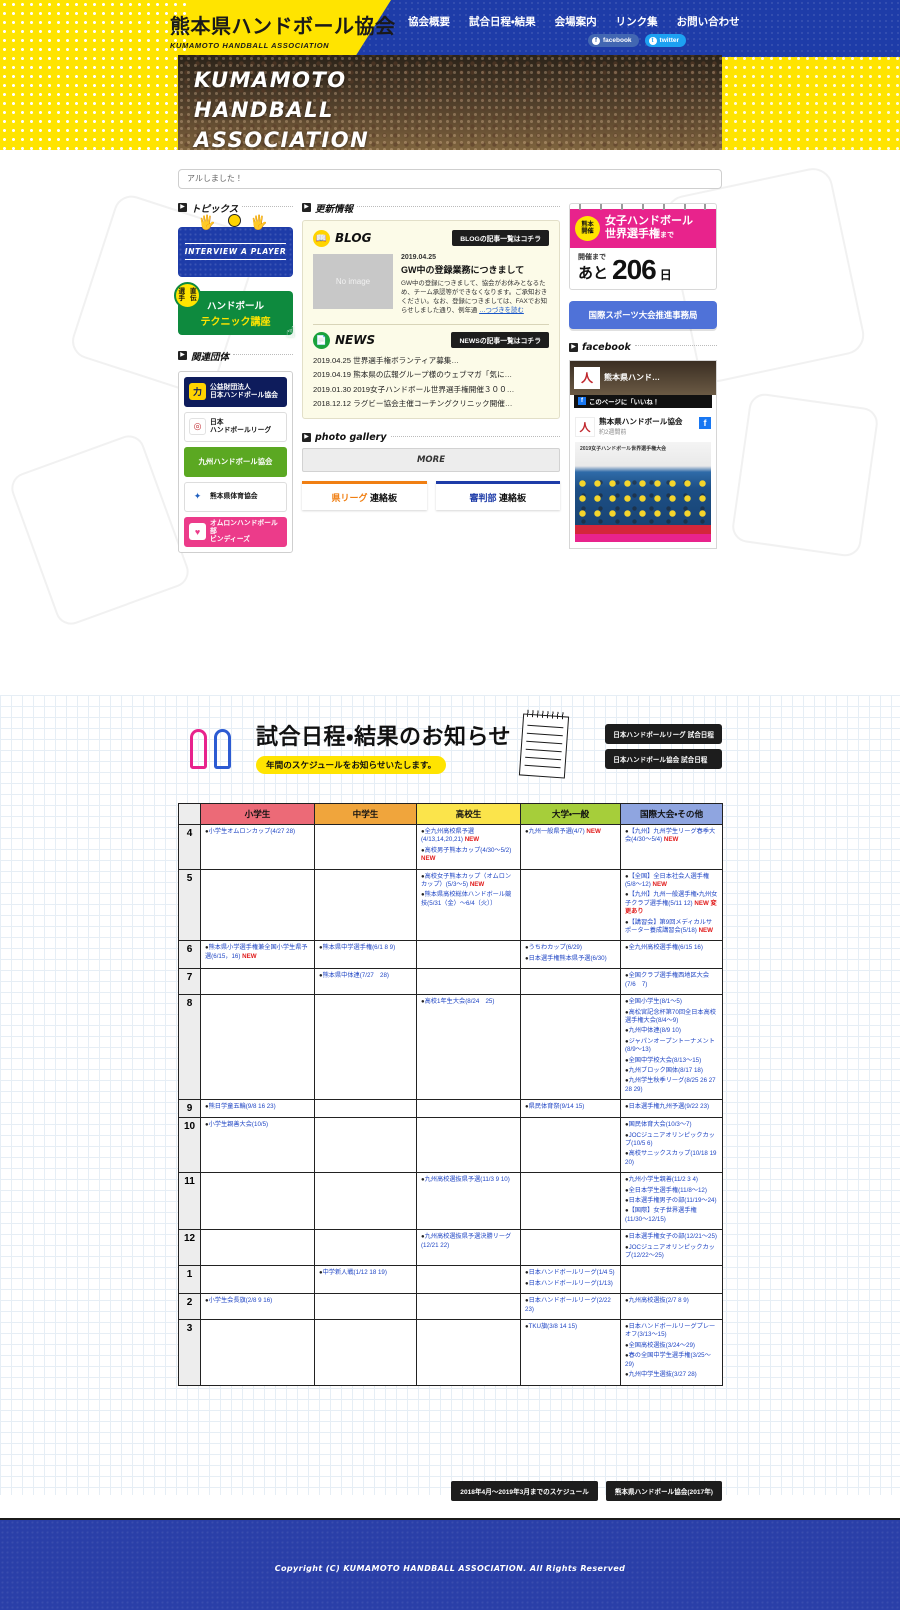 Image resolution: width=900 pixels, height=1610 pixels. I want to click on schedule-event-link: 高校男子熊本カップ(4/30〜5/2), so click(468, 850).